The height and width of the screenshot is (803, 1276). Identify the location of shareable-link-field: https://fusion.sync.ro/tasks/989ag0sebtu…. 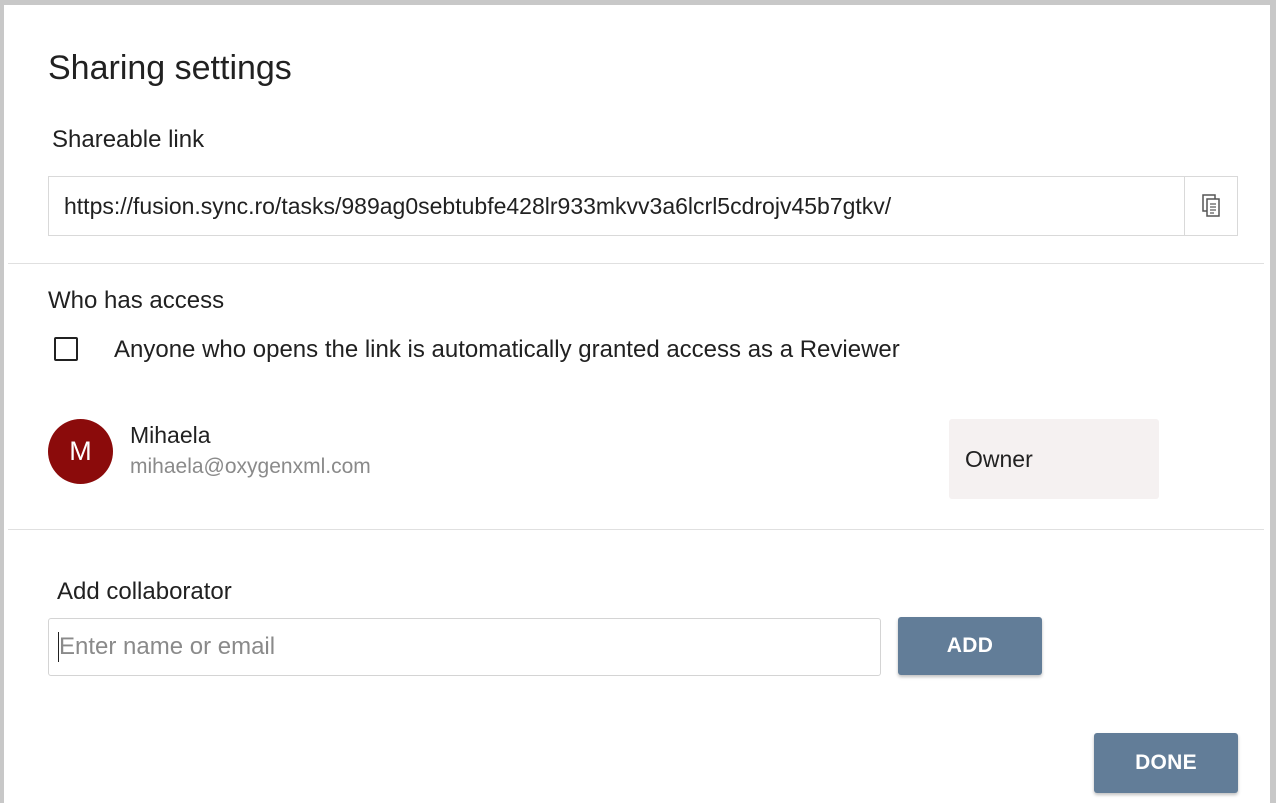
(643, 206).